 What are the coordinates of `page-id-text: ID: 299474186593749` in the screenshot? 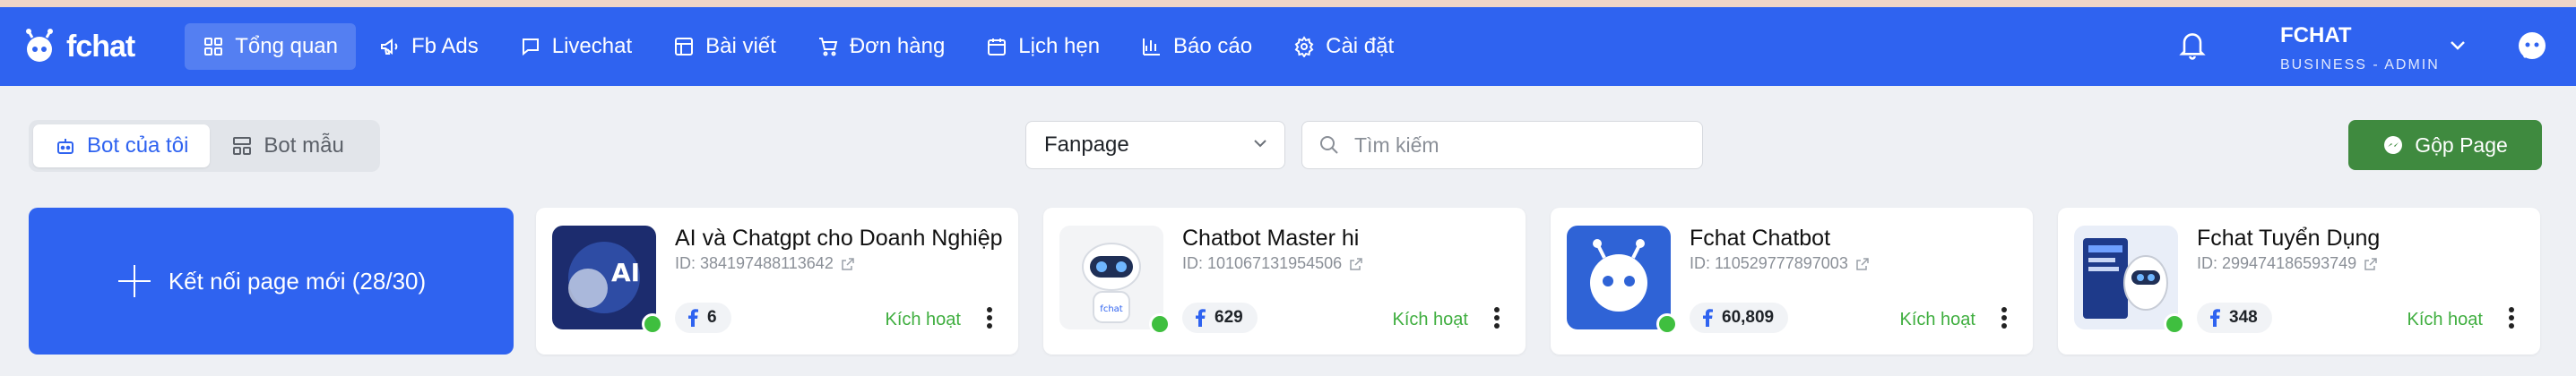 It's located at (2277, 263).